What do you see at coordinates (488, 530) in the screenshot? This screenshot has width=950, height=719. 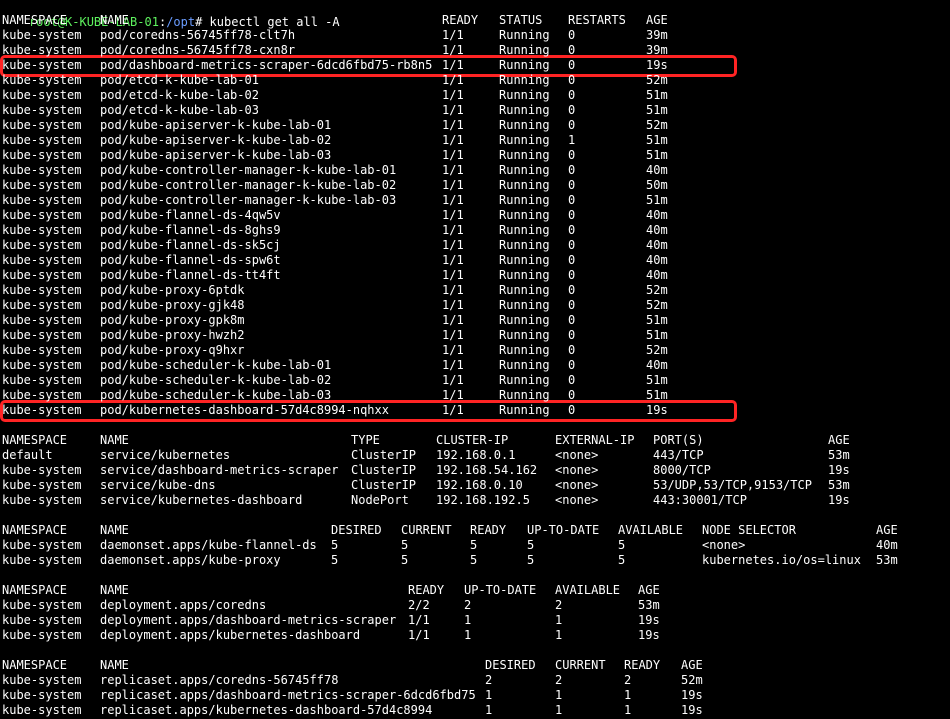 I see `daemonsets-column-header: READY` at bounding box center [488, 530].